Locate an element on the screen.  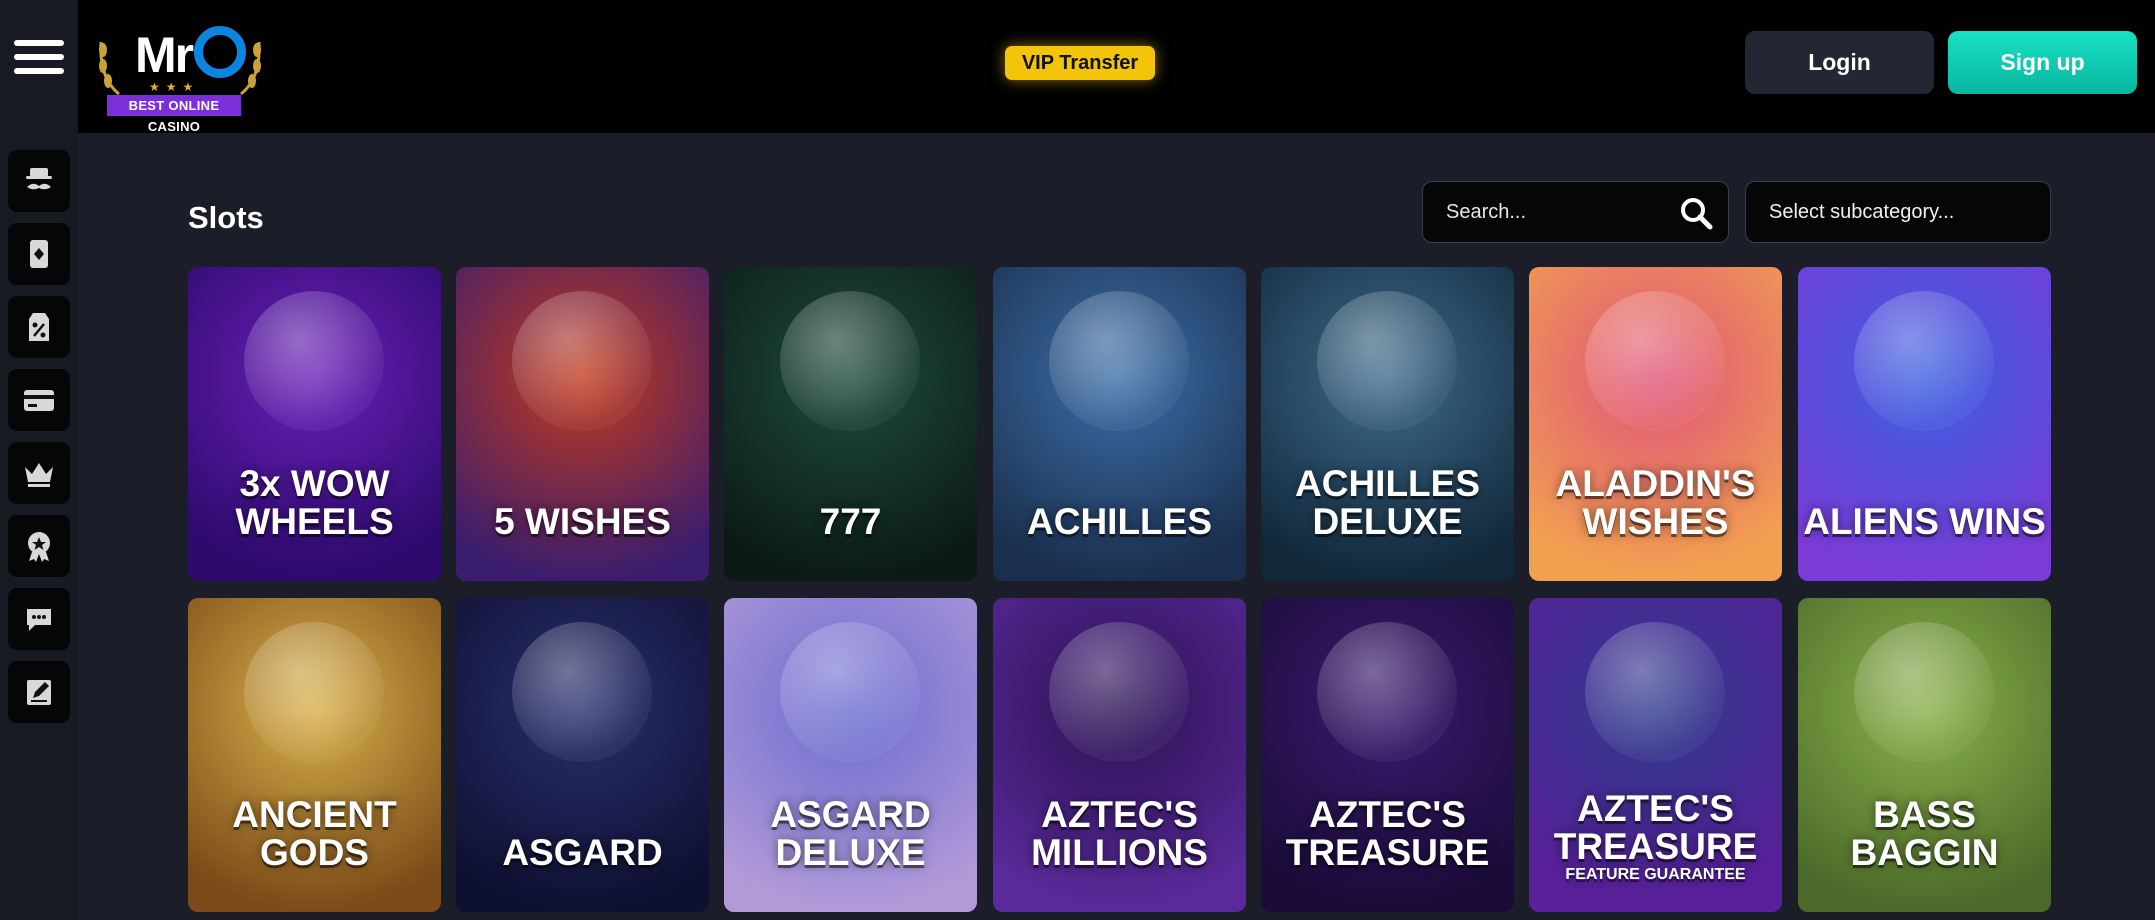
game-title: 3x WOW WHEELS is located at coordinates (314, 503).